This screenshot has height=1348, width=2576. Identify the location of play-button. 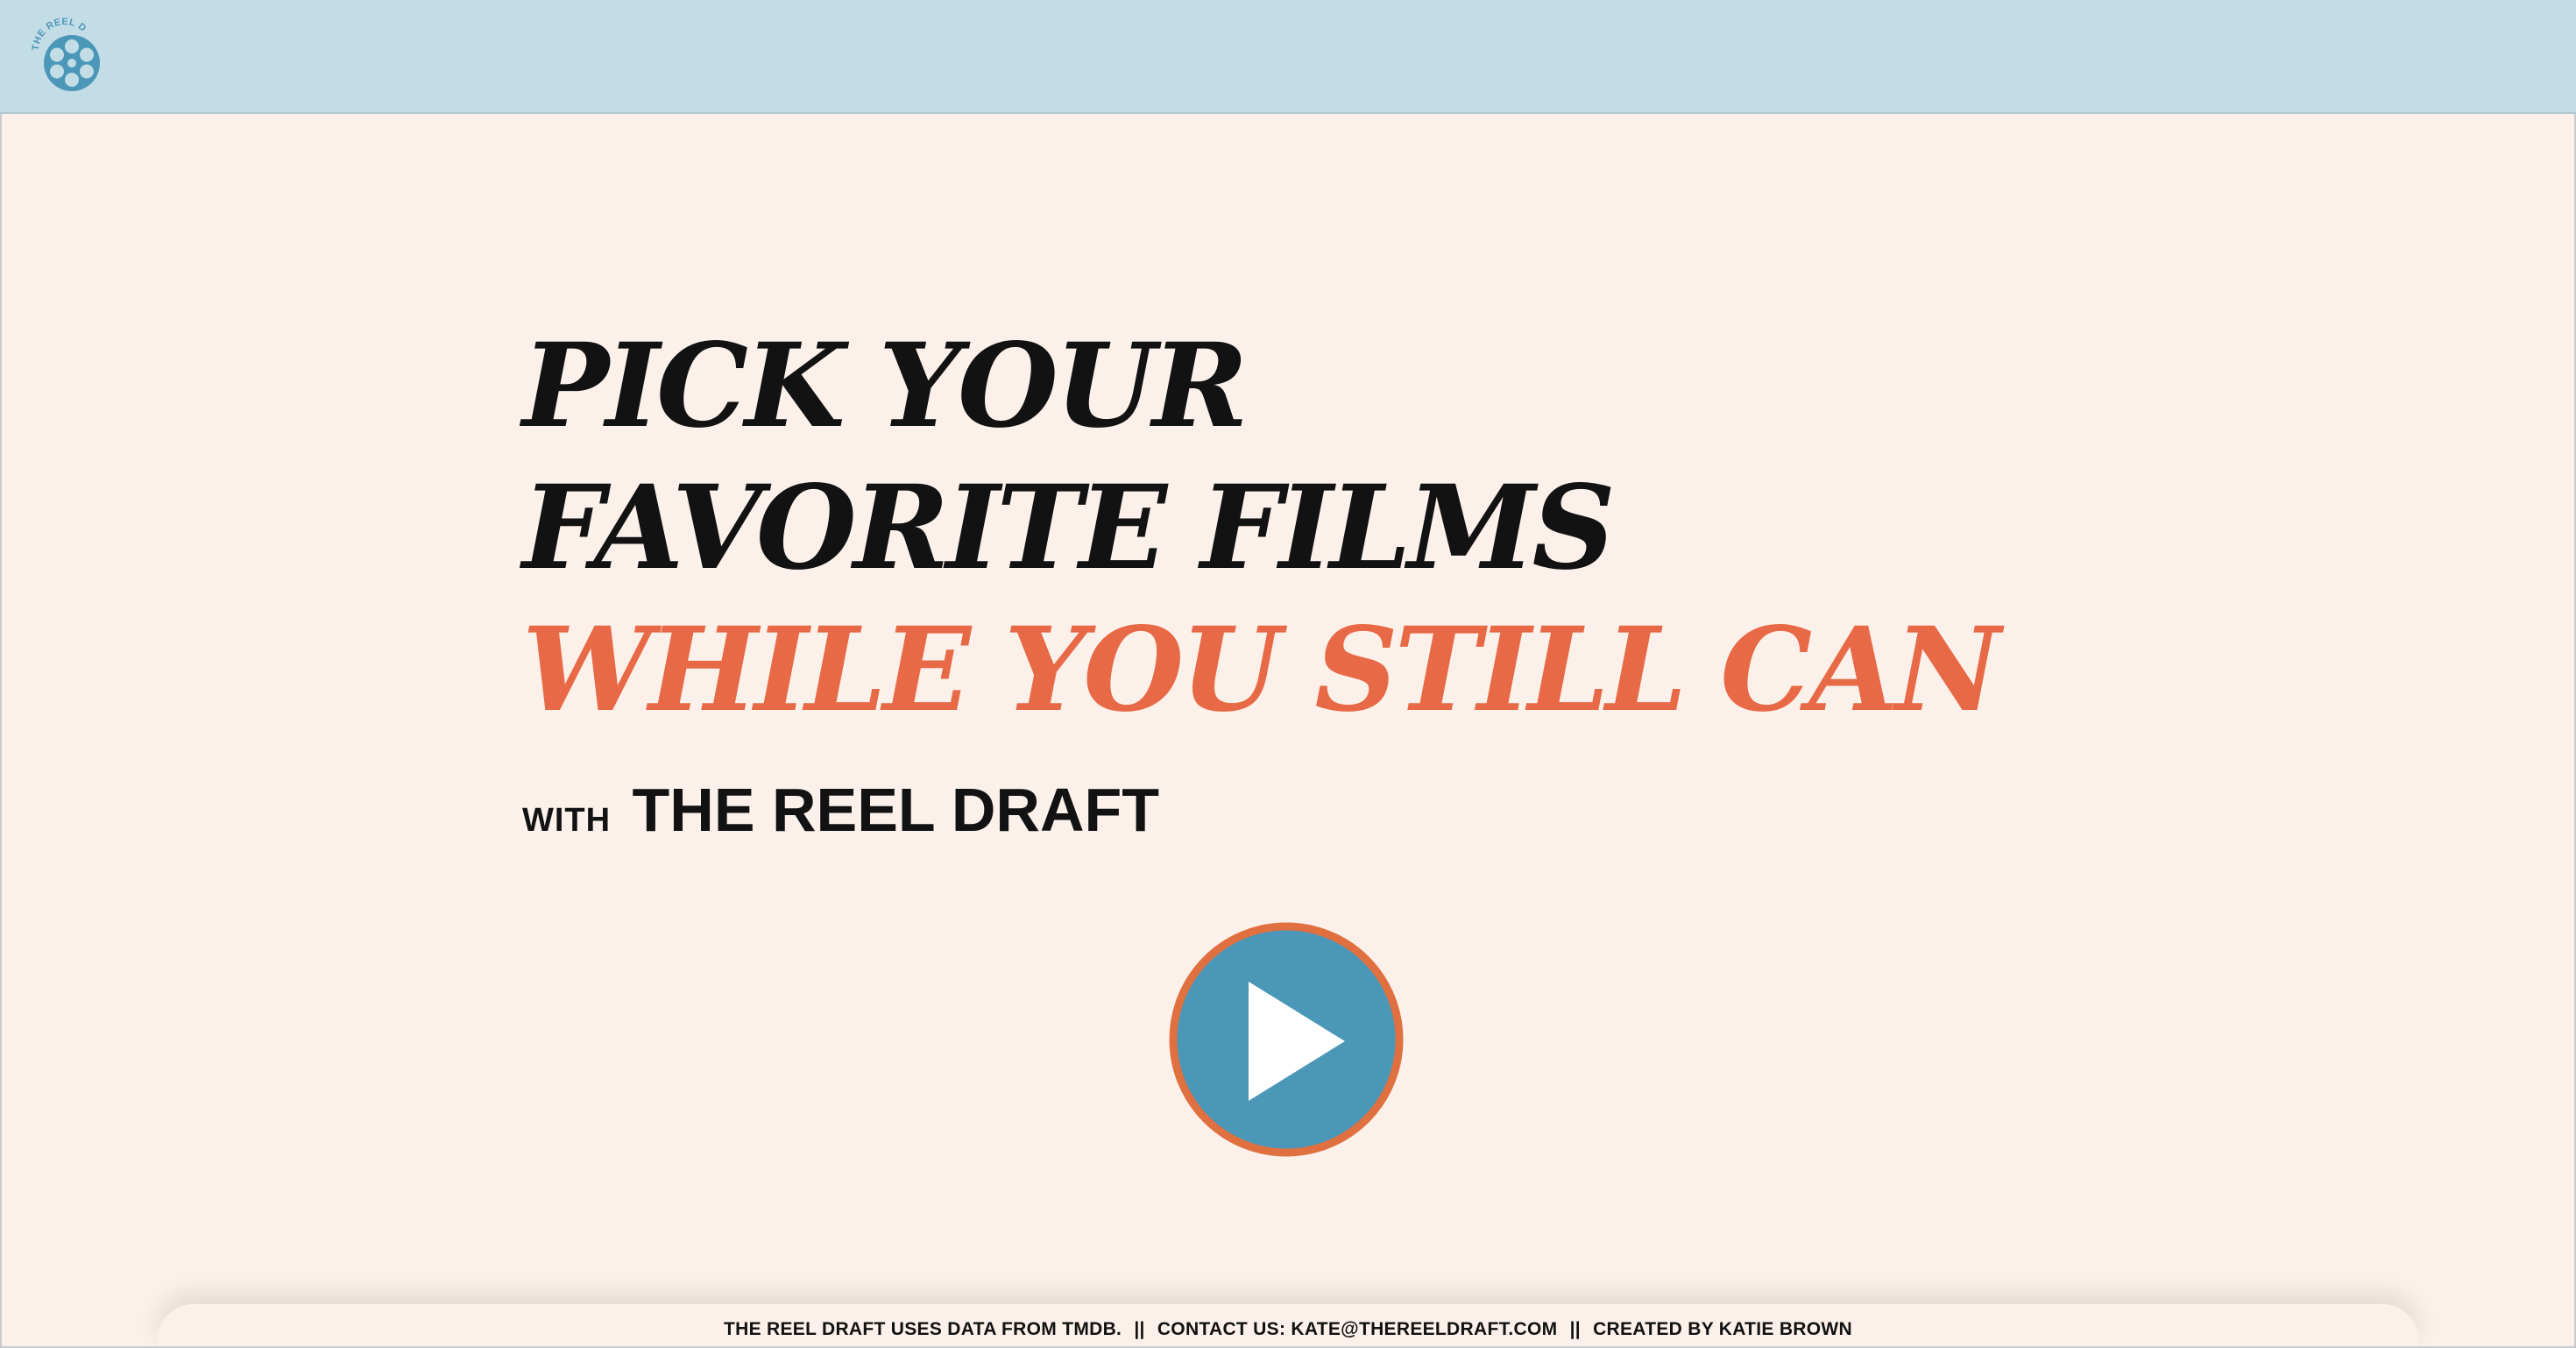
(1286, 1039).